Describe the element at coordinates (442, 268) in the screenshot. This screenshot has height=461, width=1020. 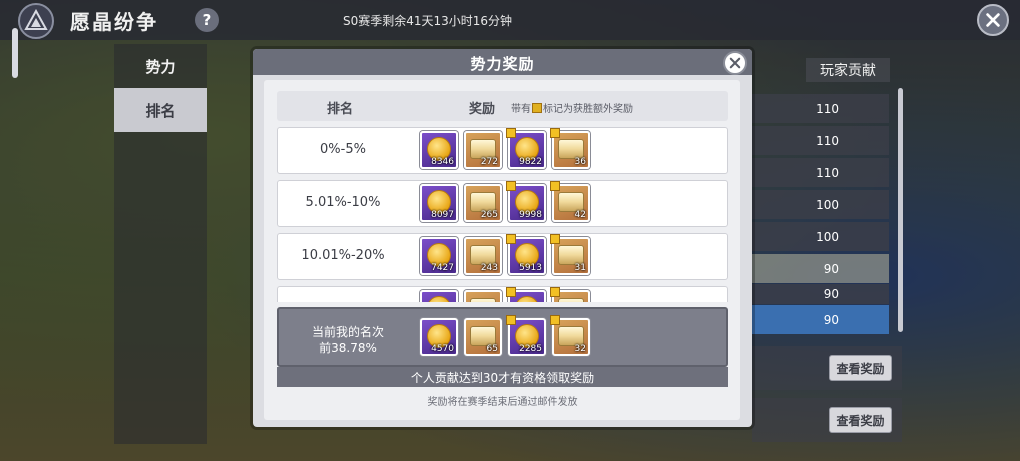
I see `item-count: 7427` at that location.